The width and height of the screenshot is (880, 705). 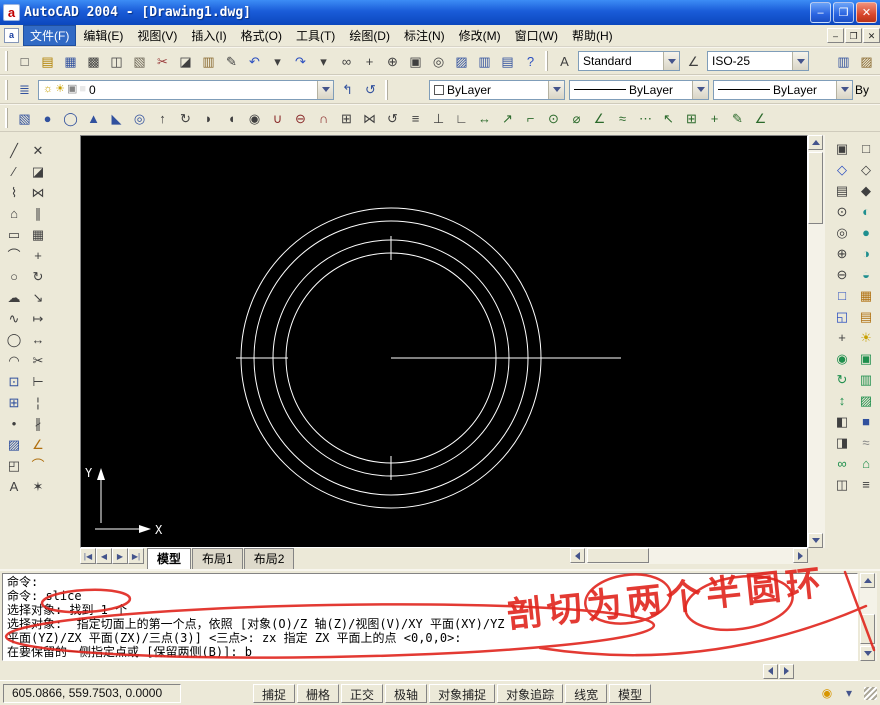 I want to click on 3d-adjust-distance-button: ↕, so click(x=842, y=400).